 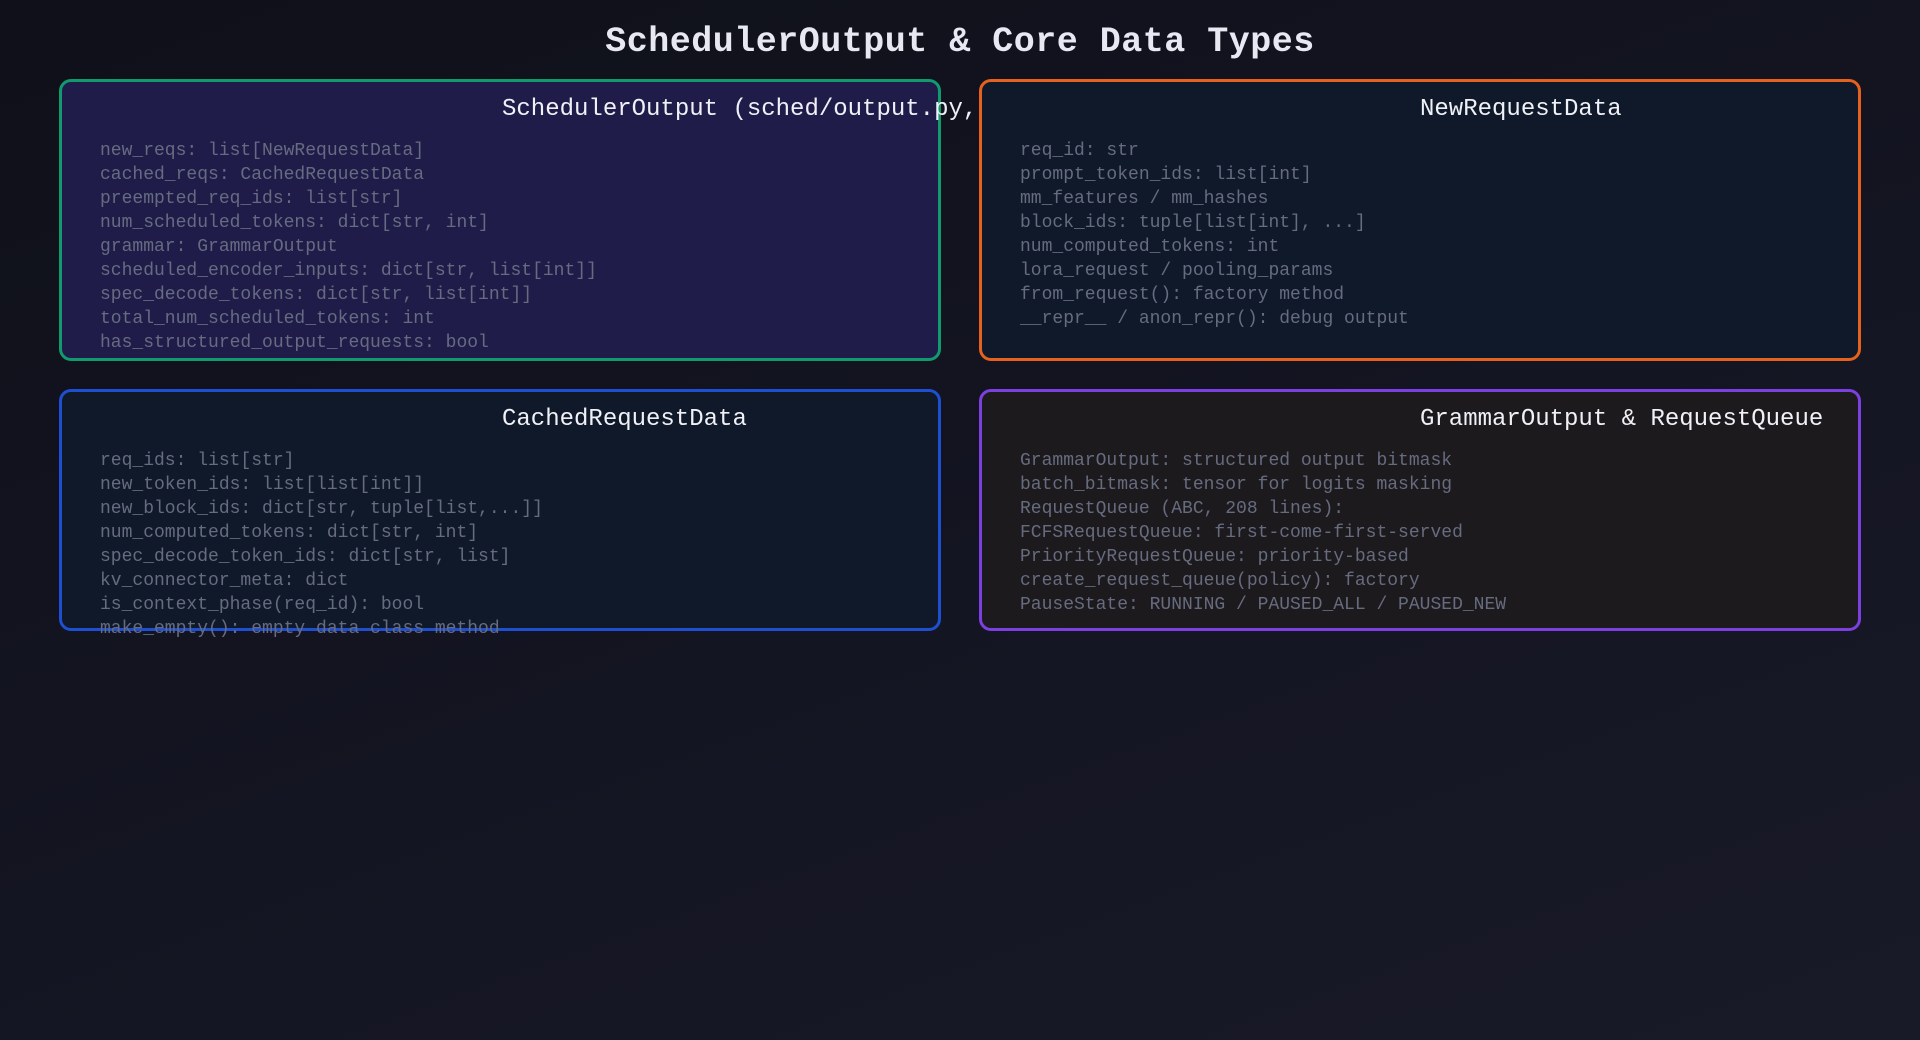 What do you see at coordinates (197, 461) in the screenshot?
I see `field-item: req_ids: list[str]` at bounding box center [197, 461].